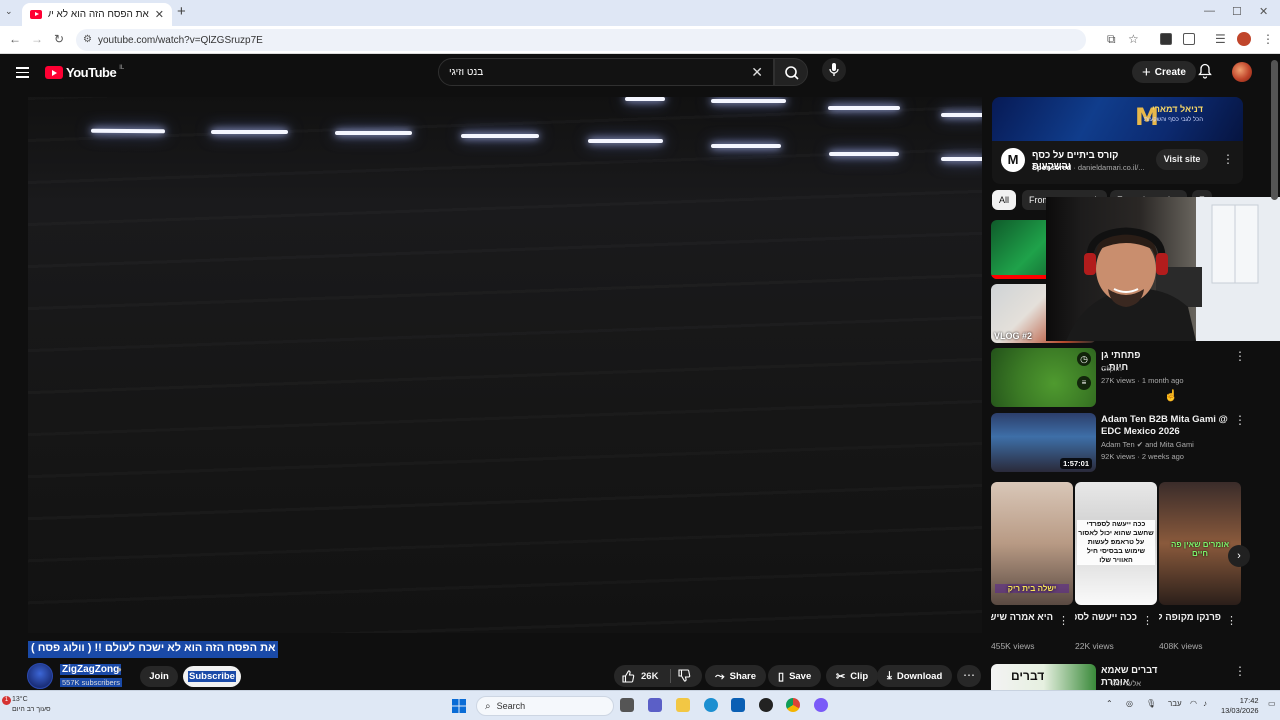  What do you see at coordinates (1228, 159) in the screenshot?
I see `ad-more-icon: ⋮` at bounding box center [1228, 159].